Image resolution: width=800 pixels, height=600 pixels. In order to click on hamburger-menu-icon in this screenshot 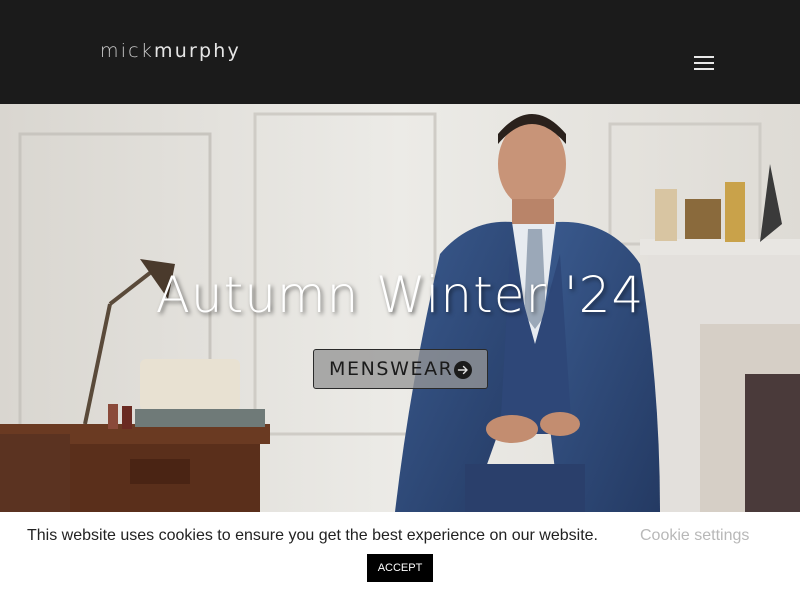, I will do `click(704, 63)`.